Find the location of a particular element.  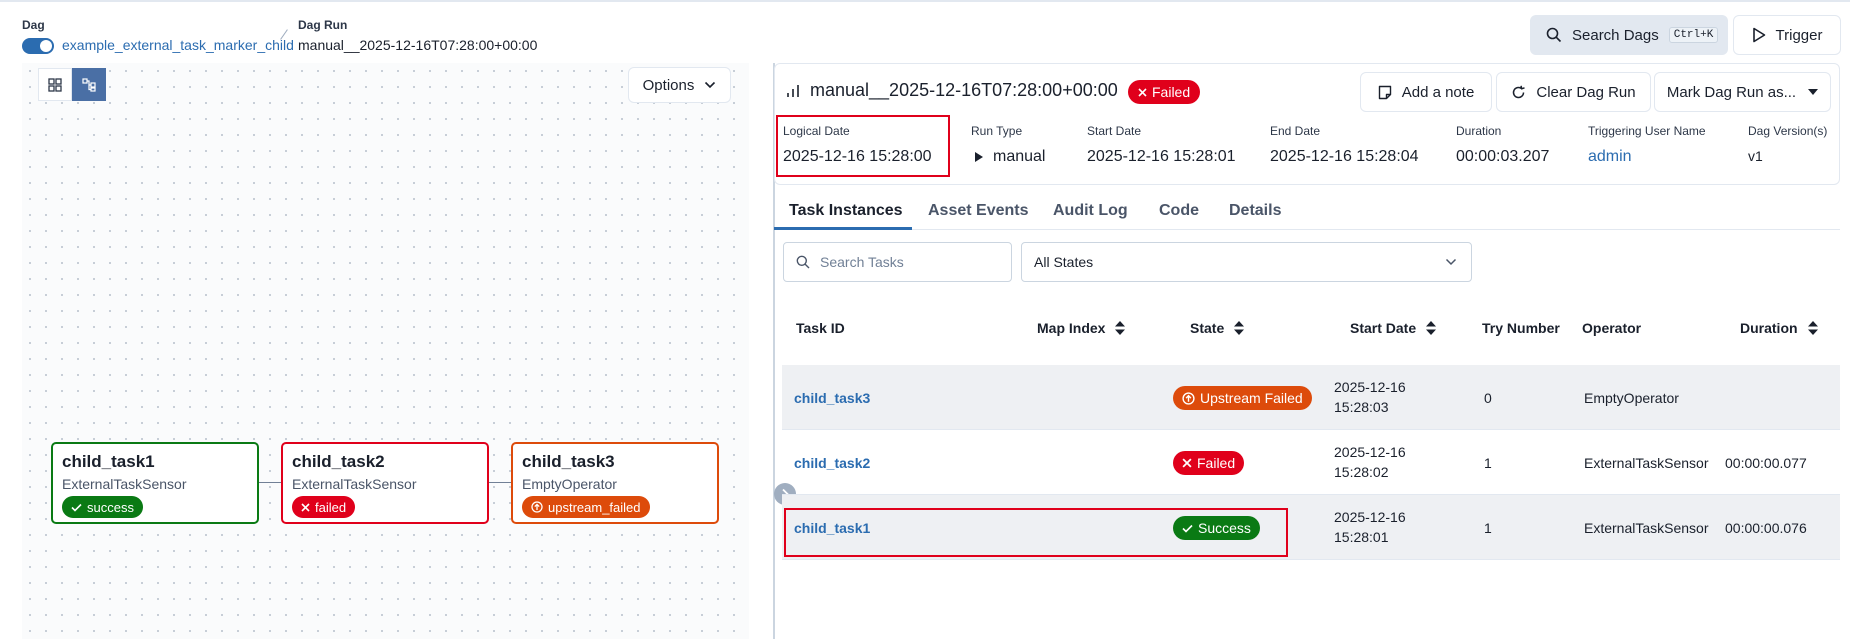

node-state-badge: success is located at coordinates (102, 507).